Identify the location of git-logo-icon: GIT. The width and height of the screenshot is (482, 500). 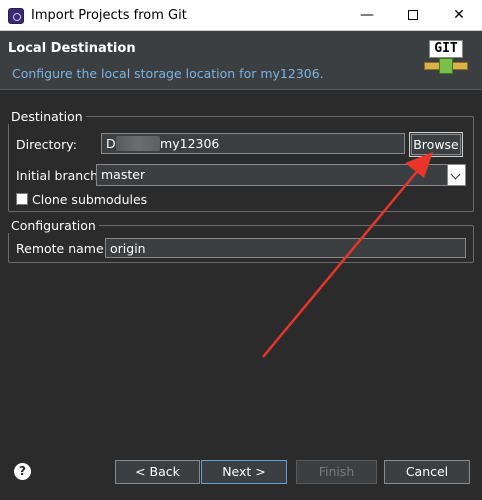
(450, 59).